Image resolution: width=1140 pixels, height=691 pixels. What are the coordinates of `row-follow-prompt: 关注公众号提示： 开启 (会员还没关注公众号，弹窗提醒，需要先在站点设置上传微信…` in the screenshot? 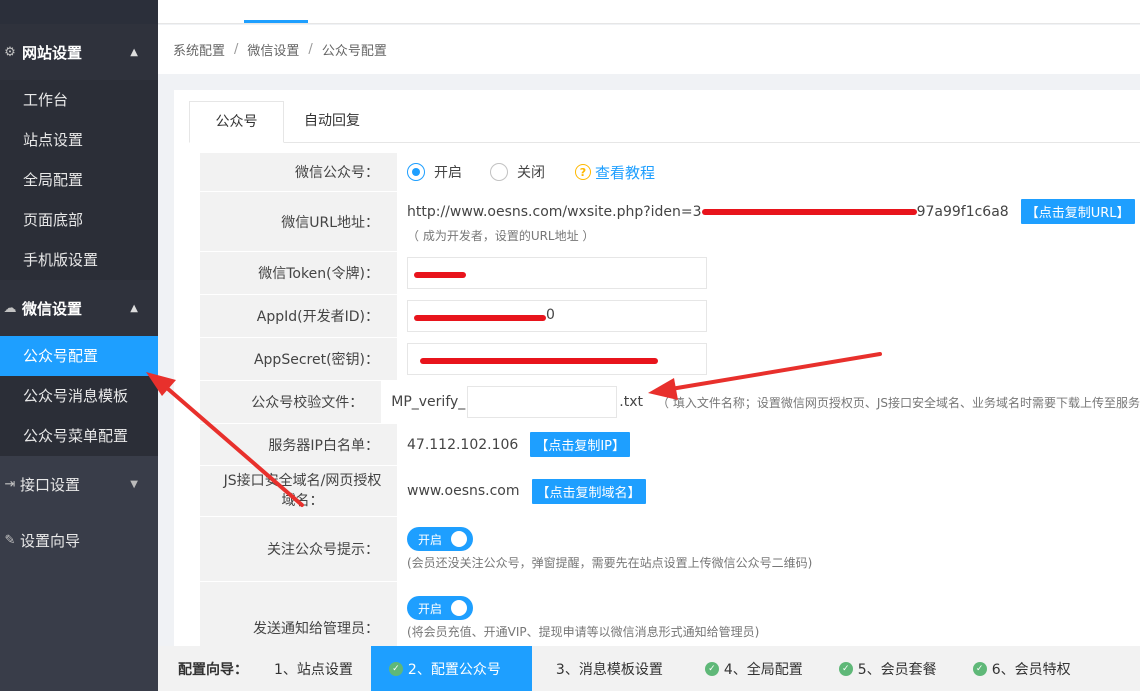 It's located at (670, 549).